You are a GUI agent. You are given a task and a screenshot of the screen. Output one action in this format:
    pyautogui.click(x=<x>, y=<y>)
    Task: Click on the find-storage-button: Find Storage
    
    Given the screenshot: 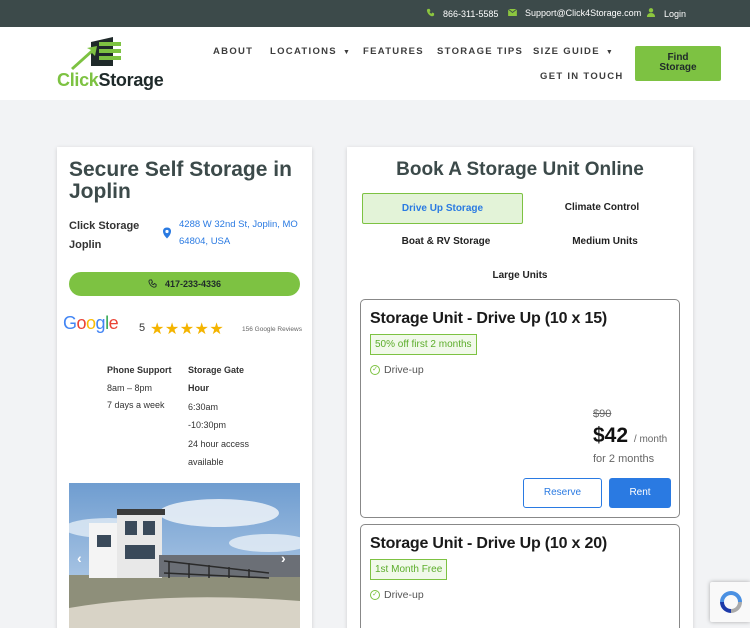 What is the action you would take?
    pyautogui.click(x=678, y=63)
    